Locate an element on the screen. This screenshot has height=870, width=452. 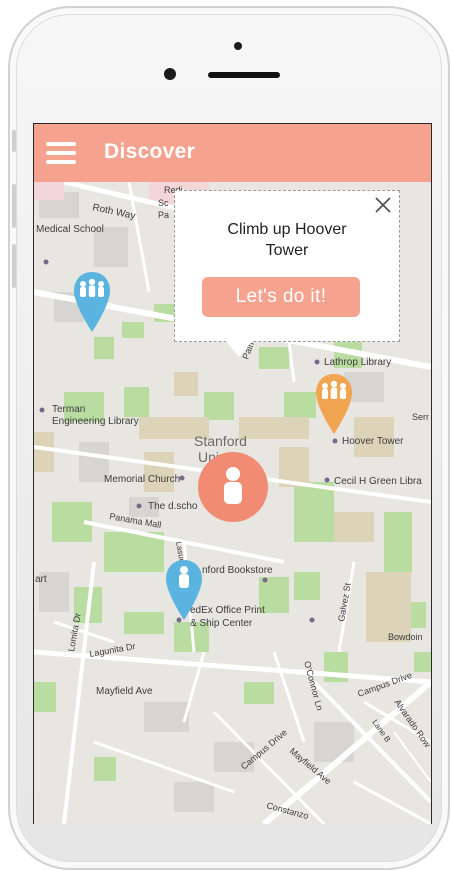
map-label-bookstore: nford Bookstore is located at coordinates (237, 570).